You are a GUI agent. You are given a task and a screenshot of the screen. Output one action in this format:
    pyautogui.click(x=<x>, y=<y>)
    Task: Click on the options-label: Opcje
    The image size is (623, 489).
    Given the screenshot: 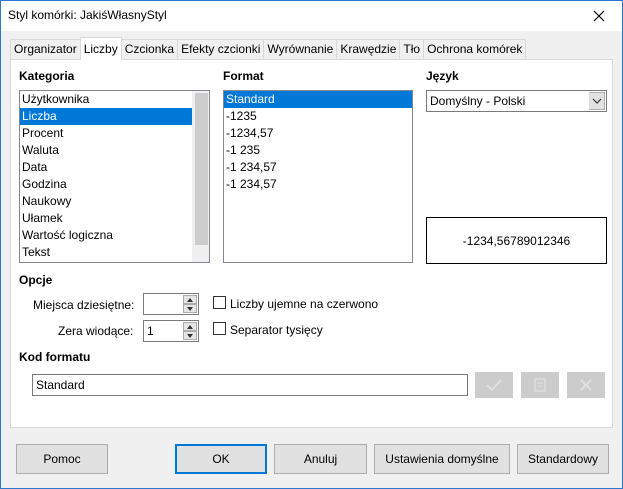 What is the action you would take?
    pyautogui.click(x=36, y=280)
    